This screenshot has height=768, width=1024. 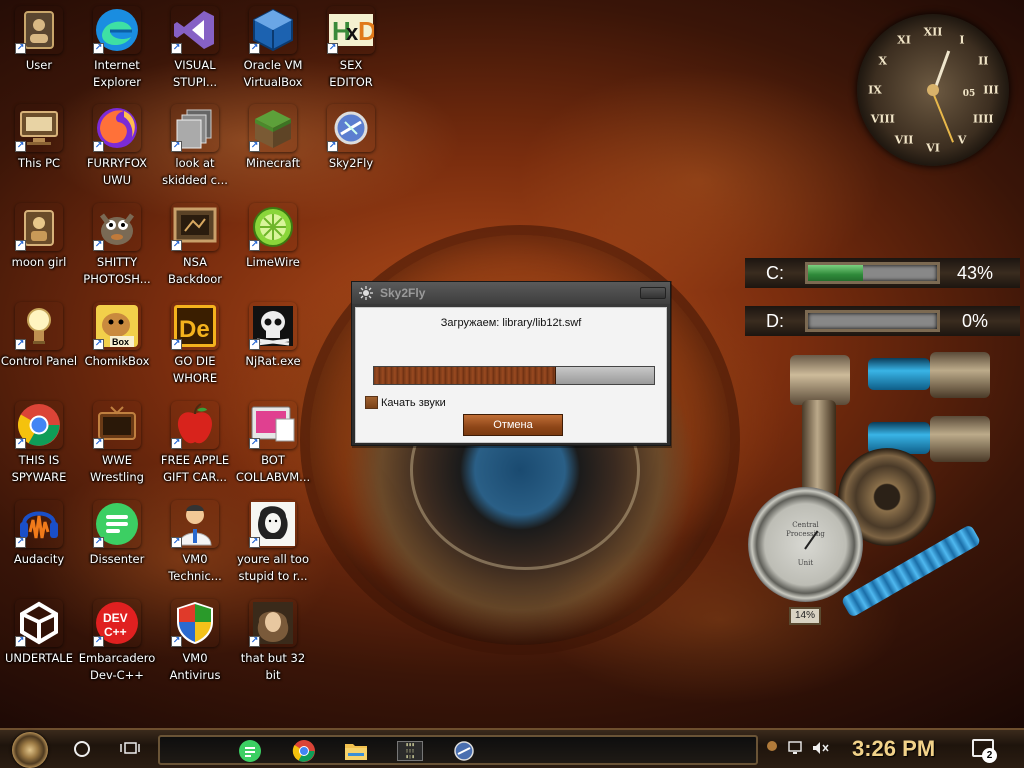 I want to click on this-pc-icon: ↗, so click(x=39, y=128).